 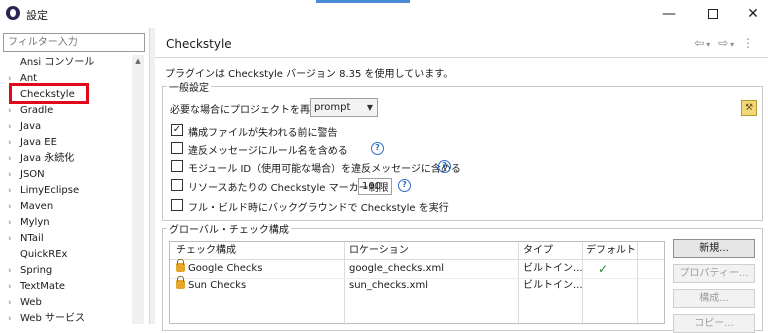 What do you see at coordinates (177, 185) in the screenshot?
I see `marker-limit-checkbox` at bounding box center [177, 185].